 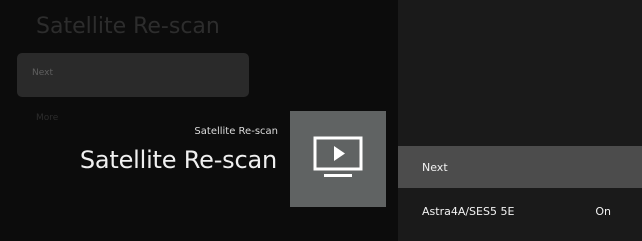 I want to click on satellite-status-value: On, so click(x=603, y=211).